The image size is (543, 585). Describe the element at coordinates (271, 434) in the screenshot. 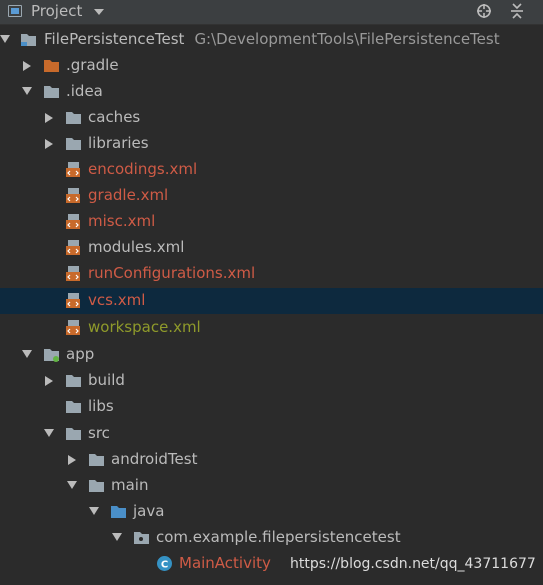

I see `tree-node-src: src` at that location.